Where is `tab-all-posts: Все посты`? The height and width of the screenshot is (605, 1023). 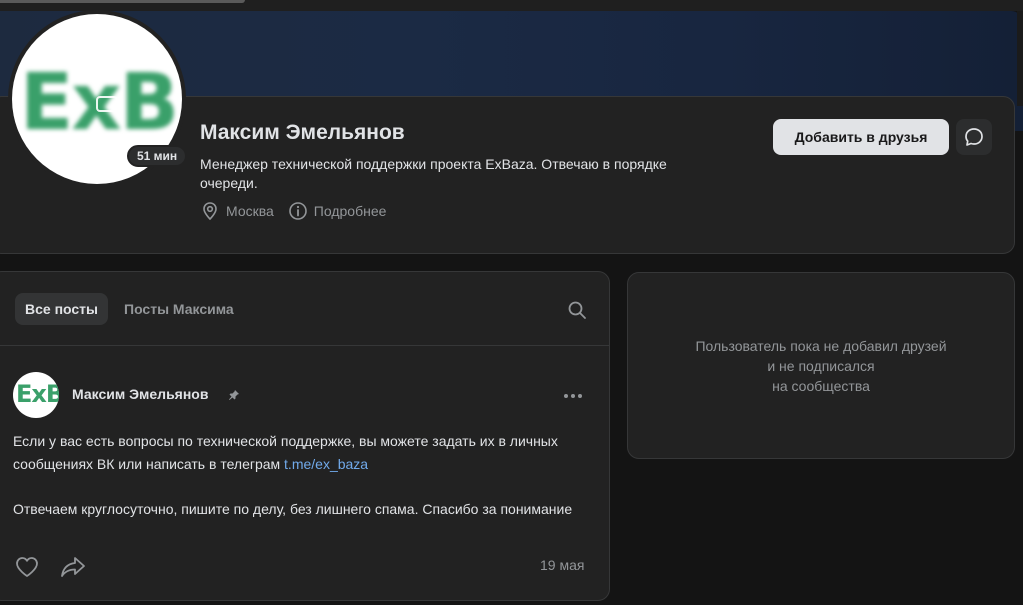 tab-all-posts: Все посты is located at coordinates (61, 309).